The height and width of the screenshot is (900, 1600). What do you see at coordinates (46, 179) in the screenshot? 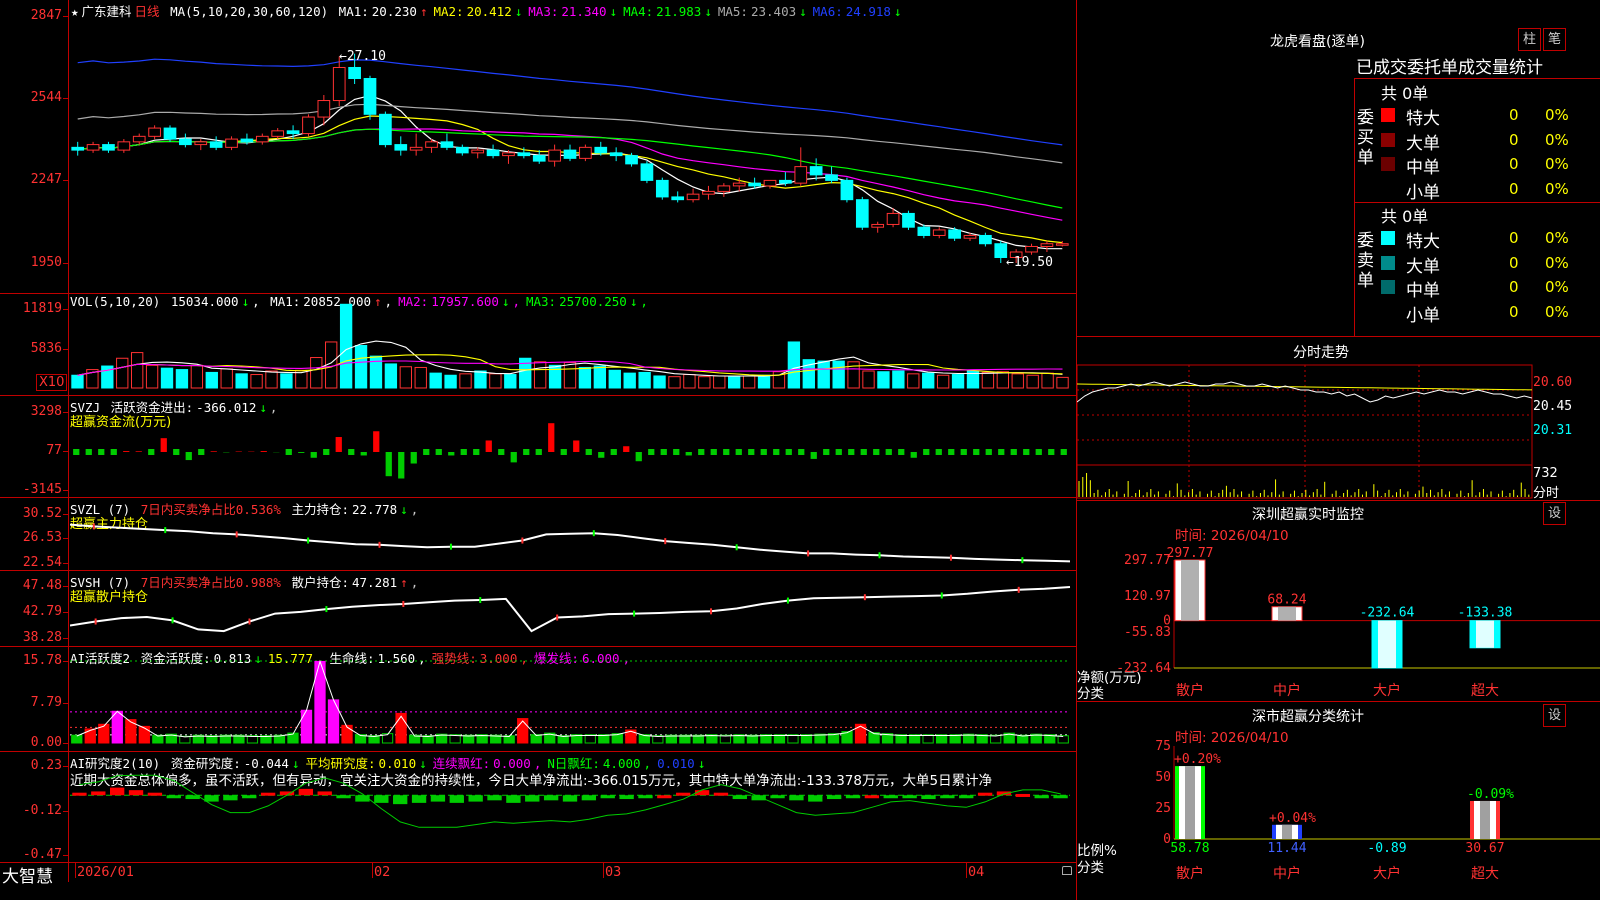
I see `y-tick-label: 2247` at bounding box center [46, 179].